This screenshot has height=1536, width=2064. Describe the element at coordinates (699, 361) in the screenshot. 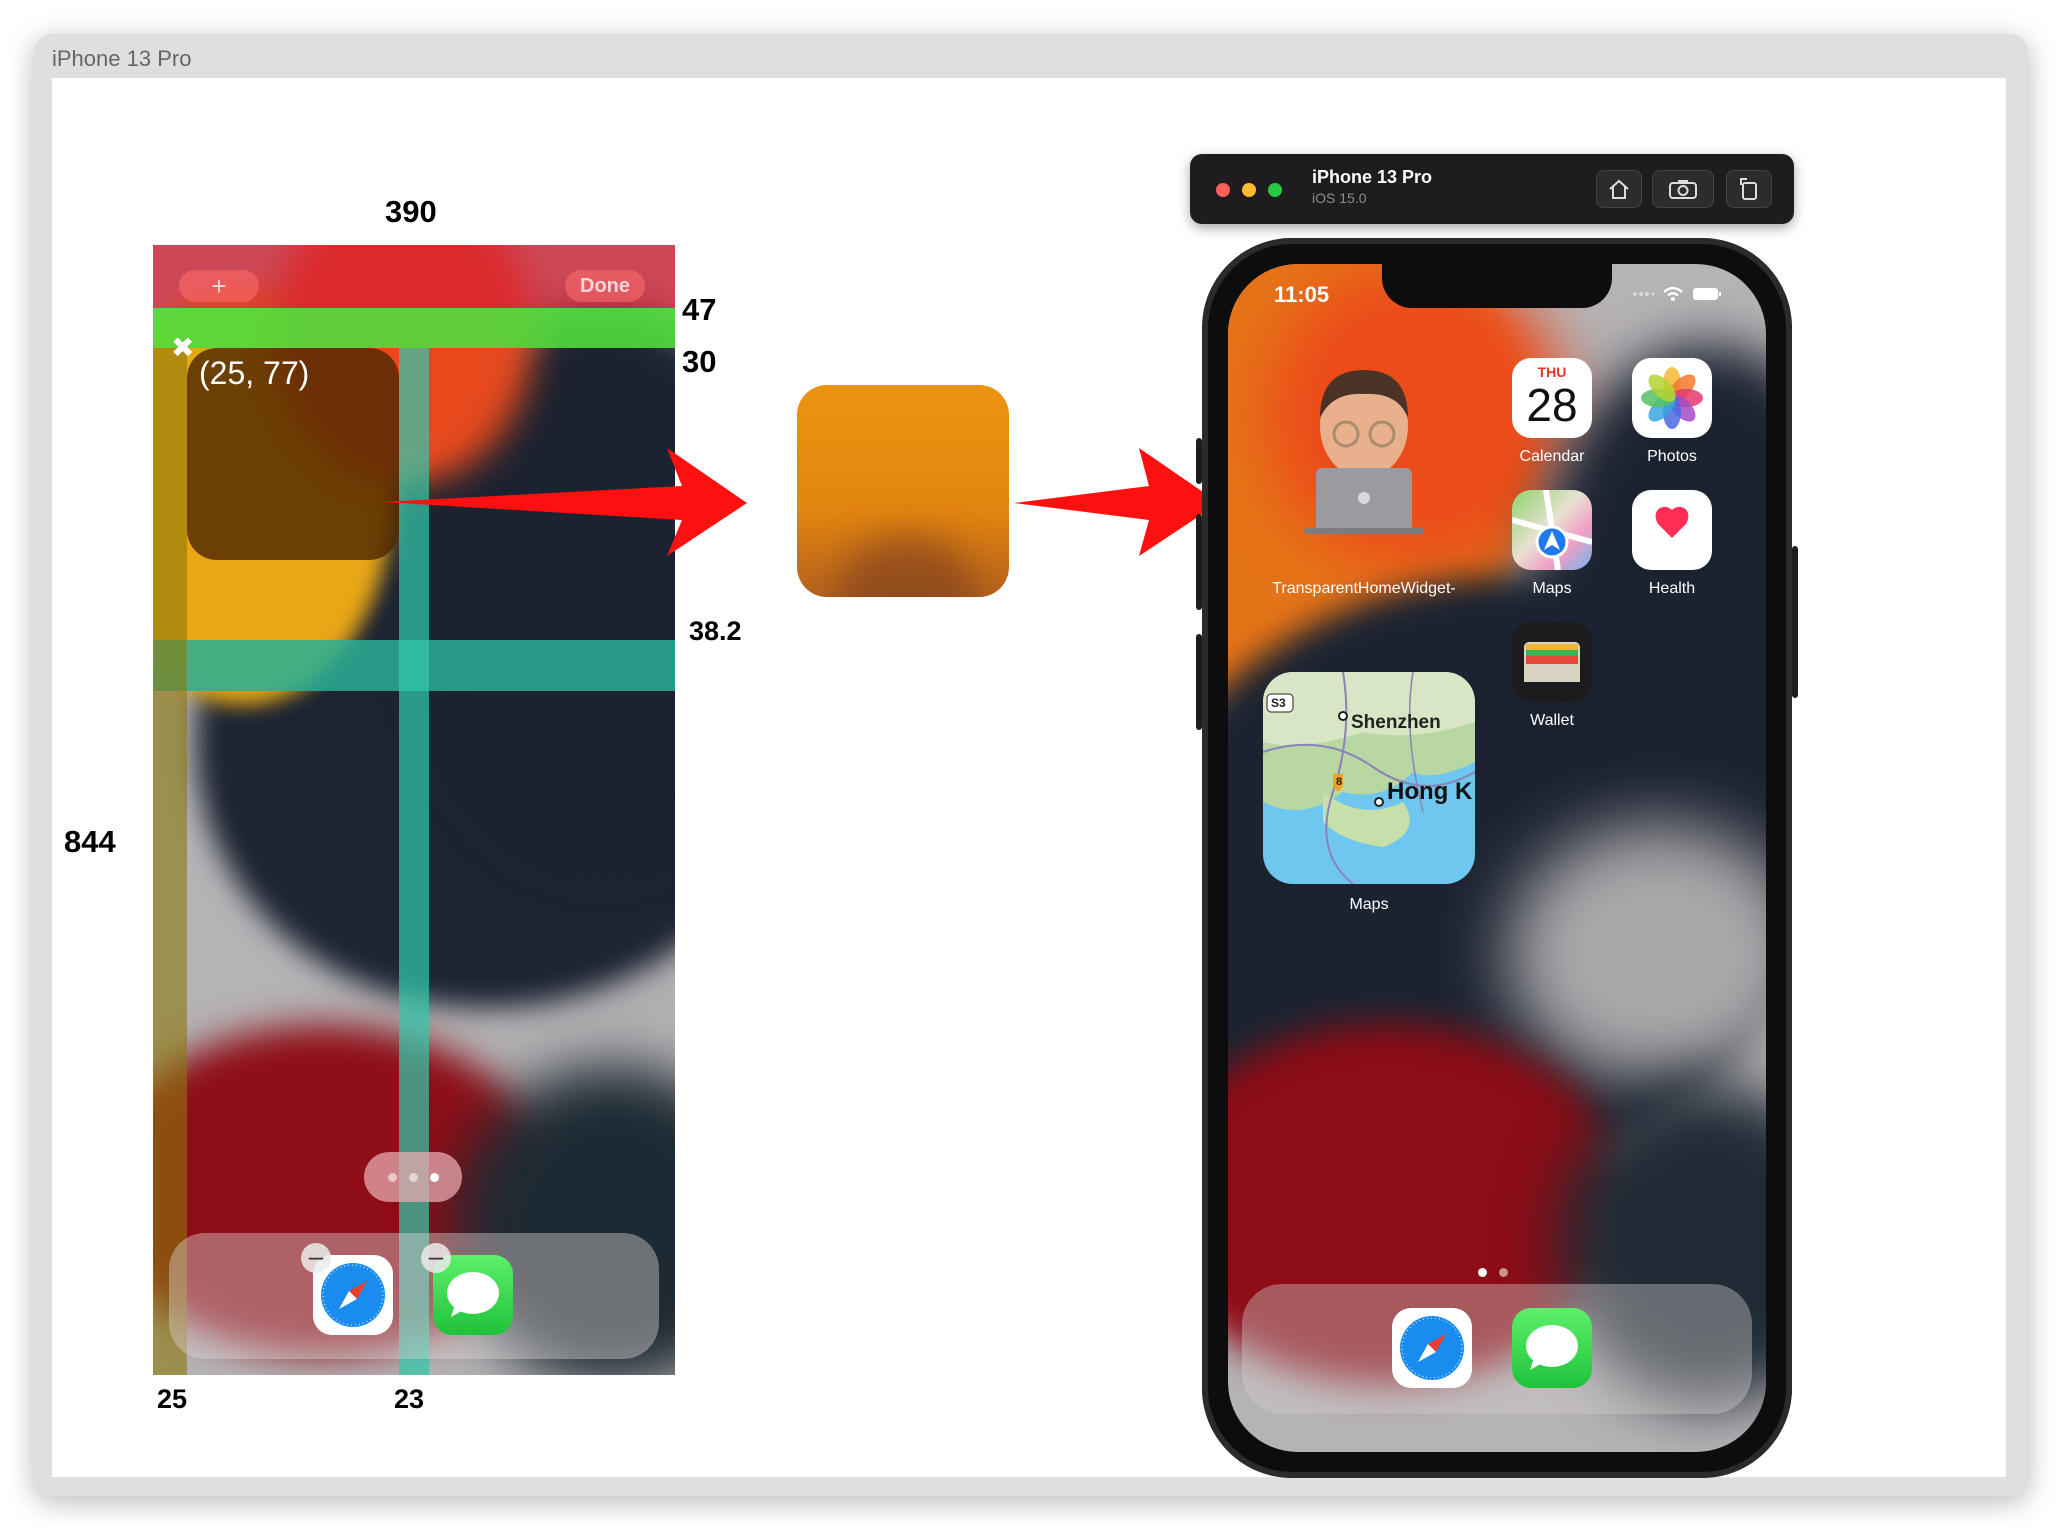

I see `dim-green-band: 30` at that location.